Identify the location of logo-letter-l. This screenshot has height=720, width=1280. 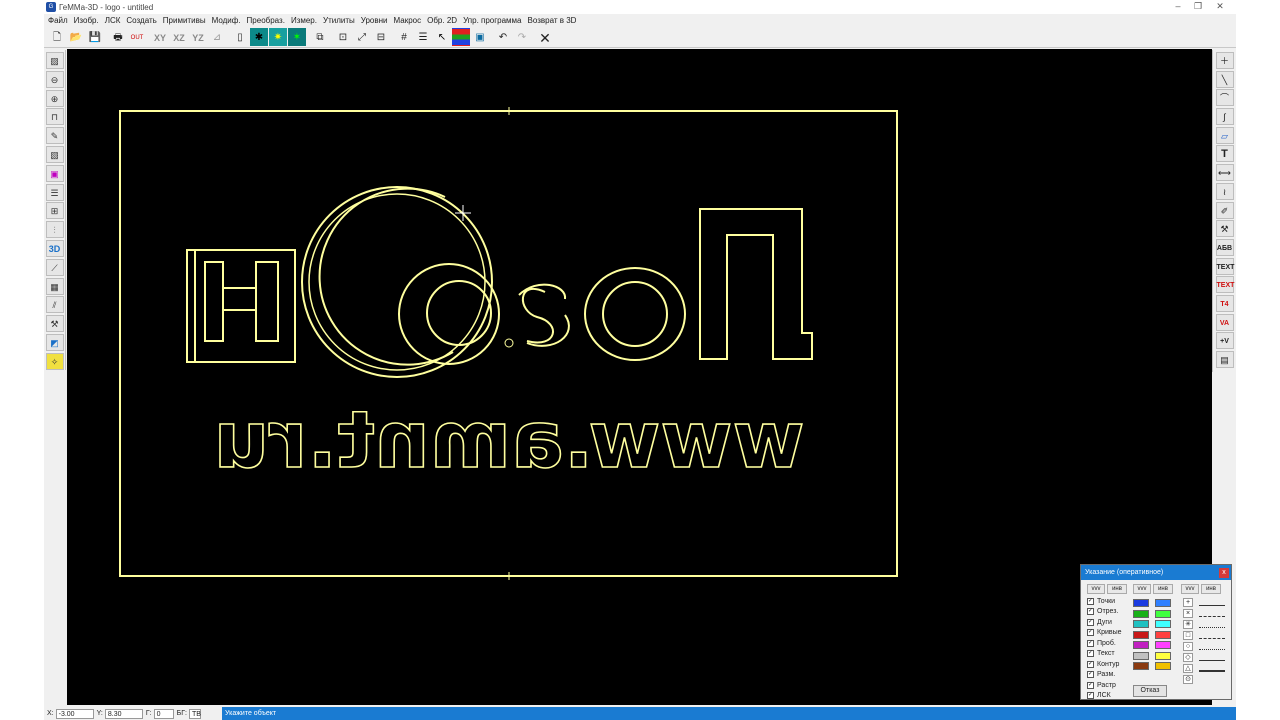
(756, 284).